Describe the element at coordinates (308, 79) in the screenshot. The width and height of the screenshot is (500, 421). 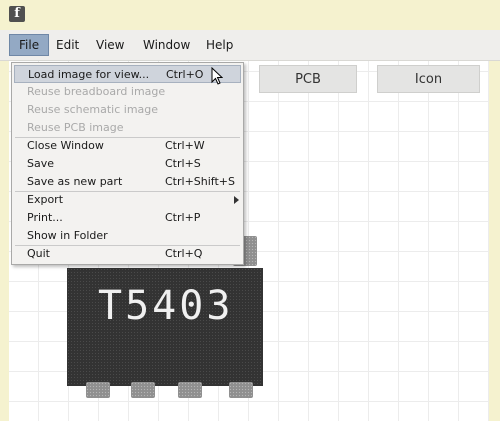
I see `tab-pcb: PCB` at that location.